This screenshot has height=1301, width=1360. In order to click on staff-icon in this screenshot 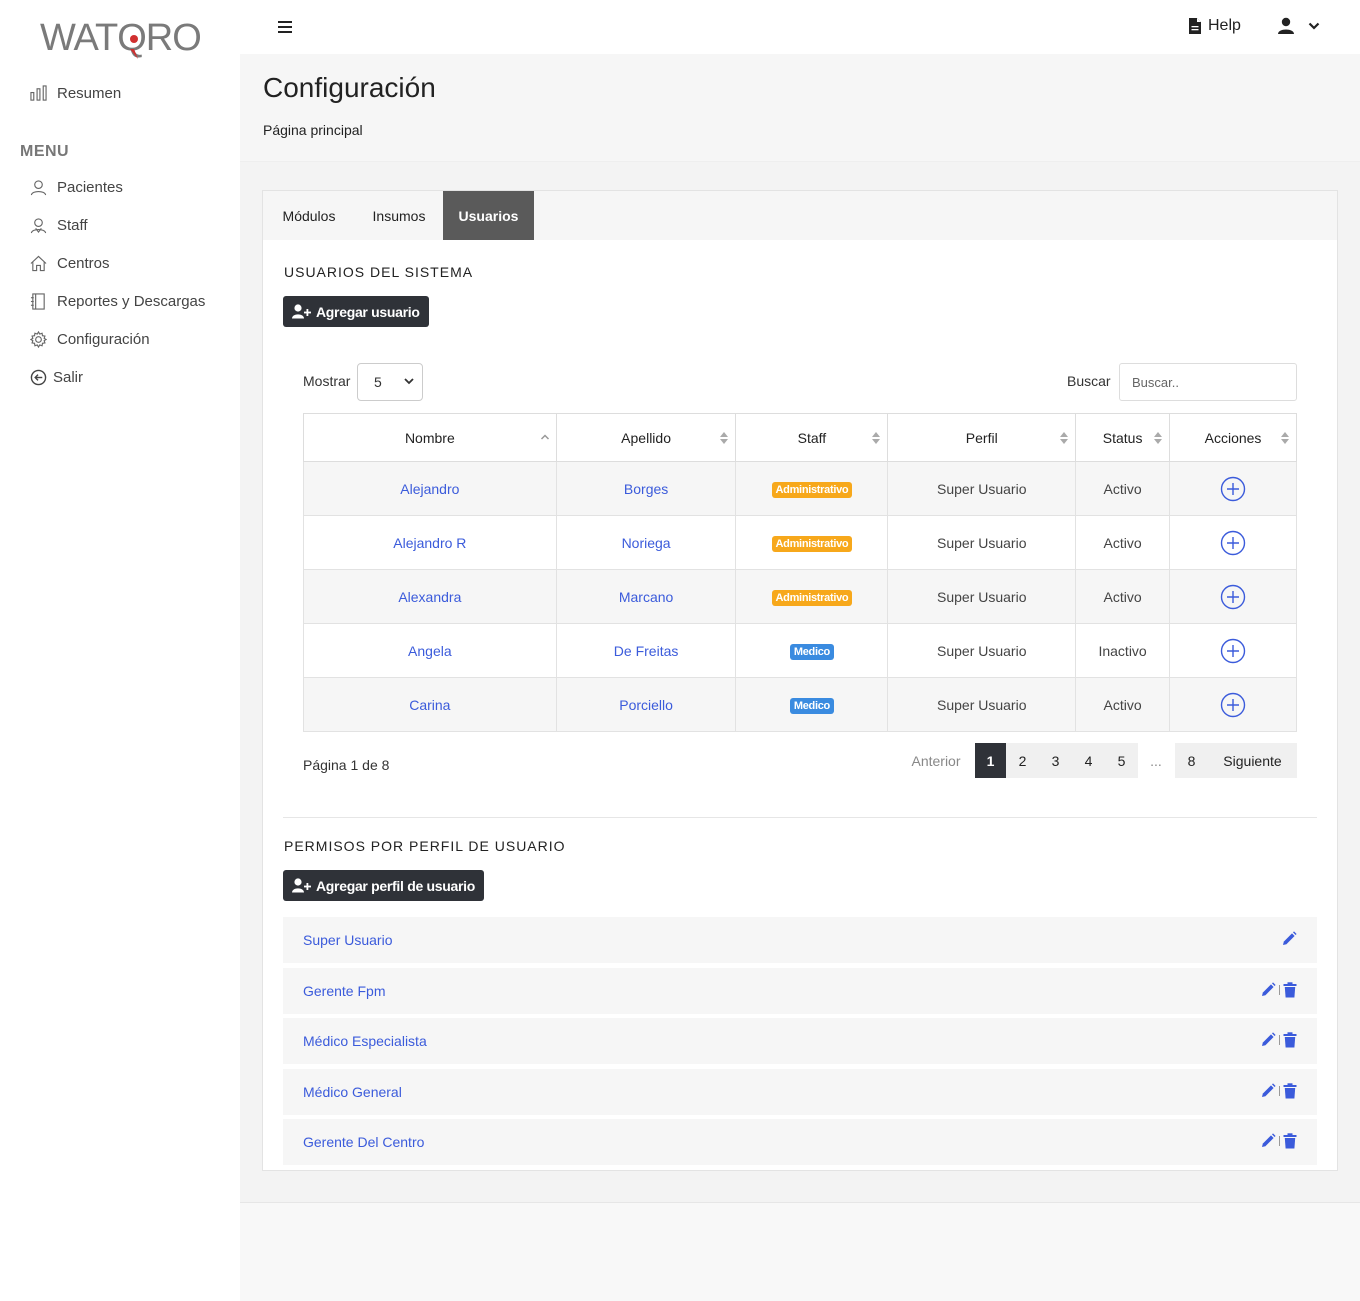, I will do `click(38, 225)`.